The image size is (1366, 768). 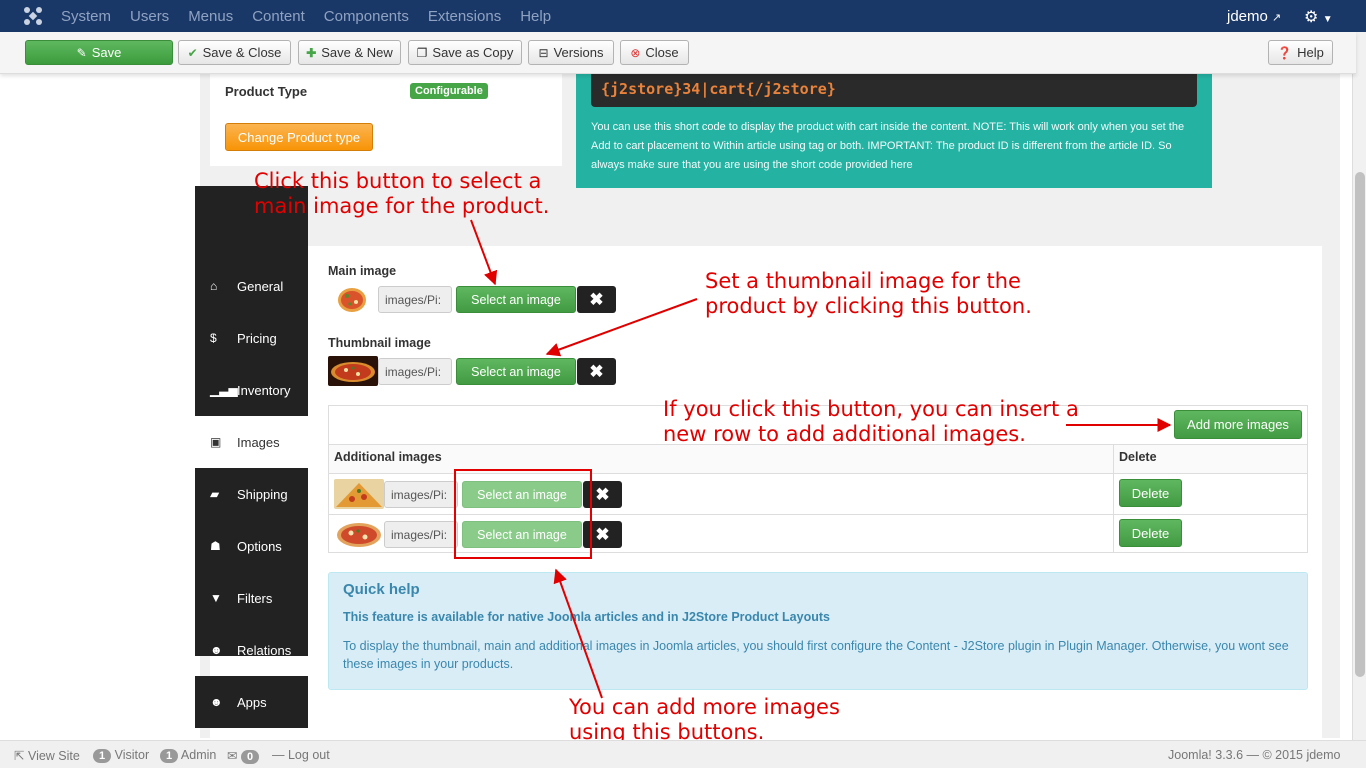 I want to click on main-image-thumbnail, so click(x=352, y=300).